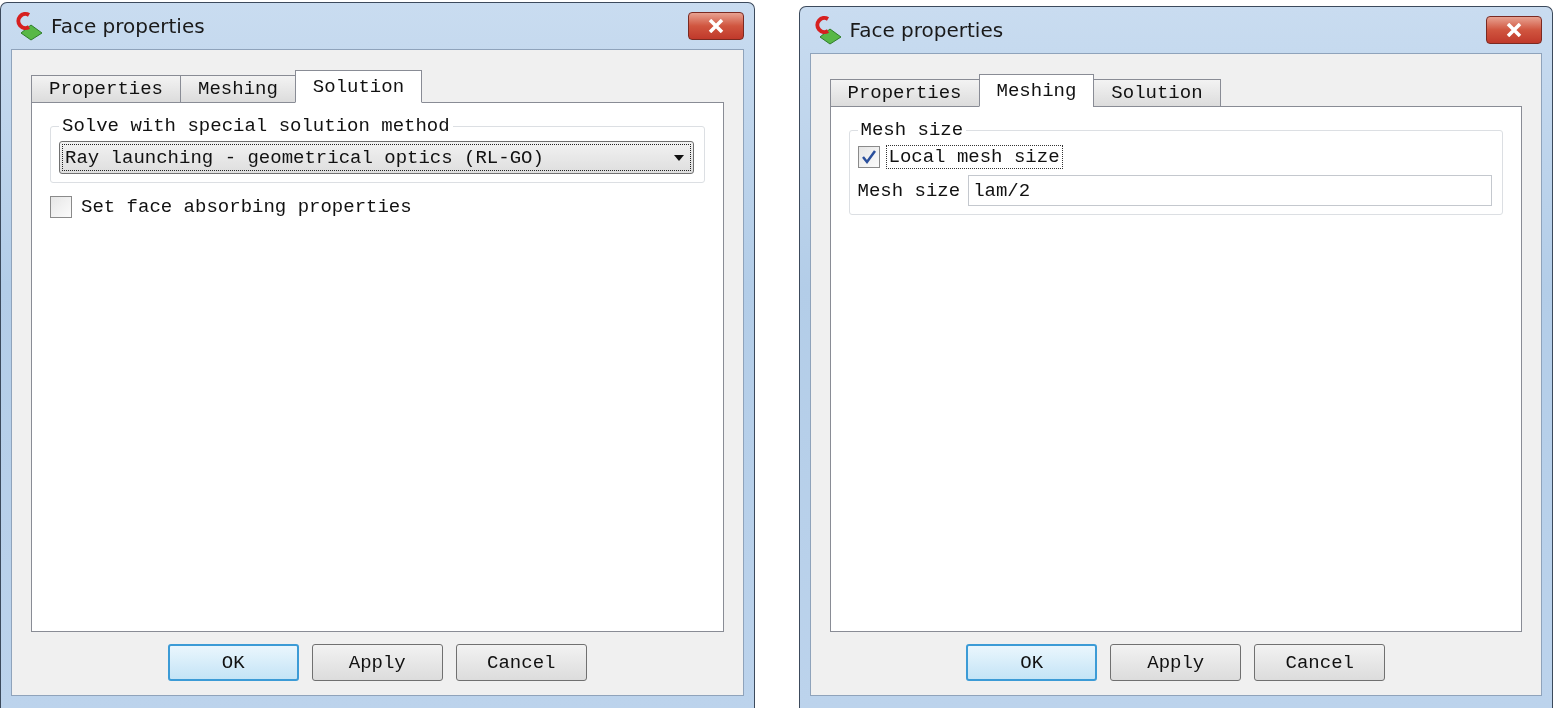 This screenshot has height=708, width=1553. I want to click on group-title: Solve with special solution method, so click(256, 126).